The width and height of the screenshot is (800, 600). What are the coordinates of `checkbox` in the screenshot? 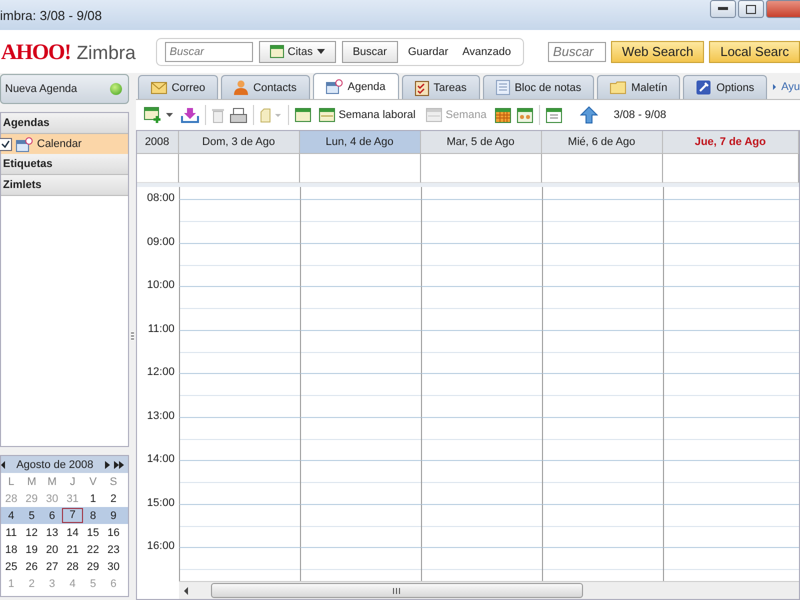 It's located at (6, 144).